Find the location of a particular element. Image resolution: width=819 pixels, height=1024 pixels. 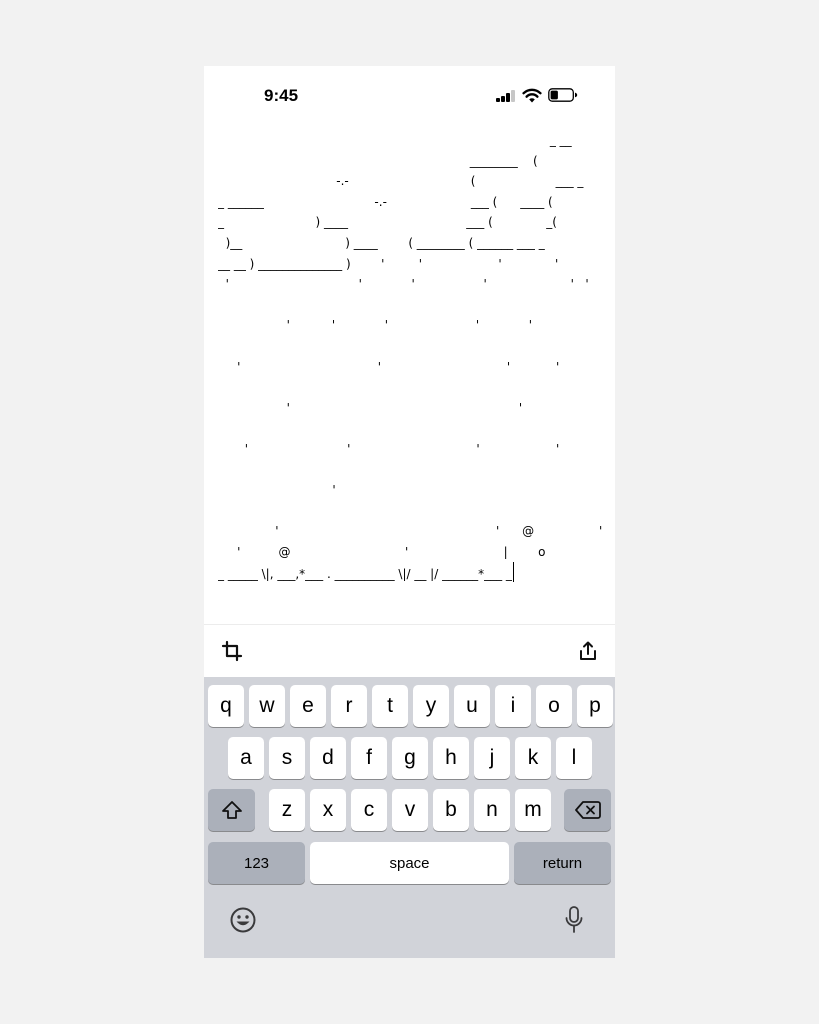

key-e: e is located at coordinates (308, 706).